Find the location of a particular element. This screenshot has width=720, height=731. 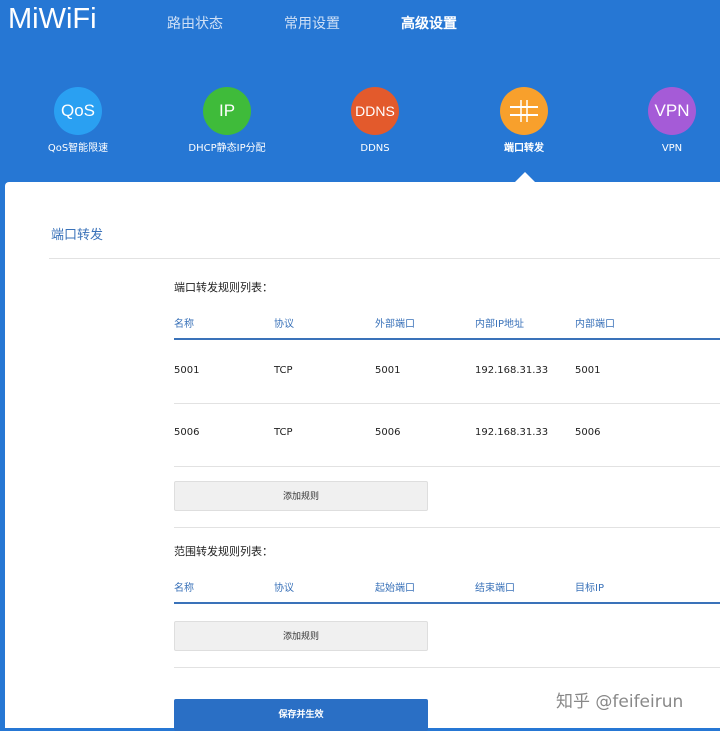

app-qos: QoS QoS智能限速 is located at coordinates (78, 122).